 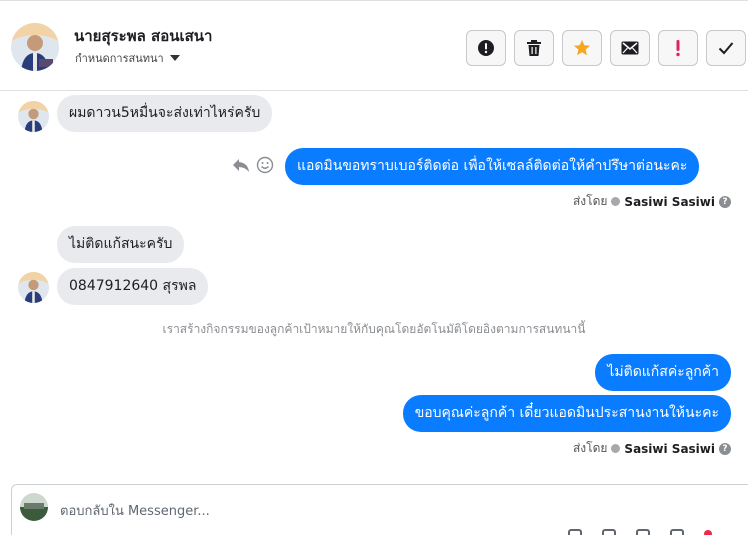 I want to click on composer-toolbar, so click(x=640, y=532).